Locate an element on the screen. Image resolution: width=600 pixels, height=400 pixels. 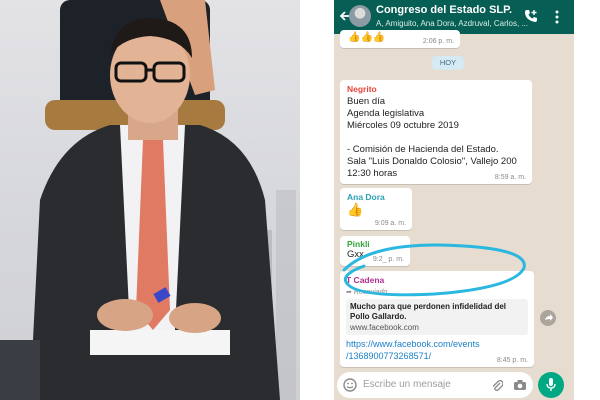
message-sender: Ana Dora is located at coordinates (366, 197).